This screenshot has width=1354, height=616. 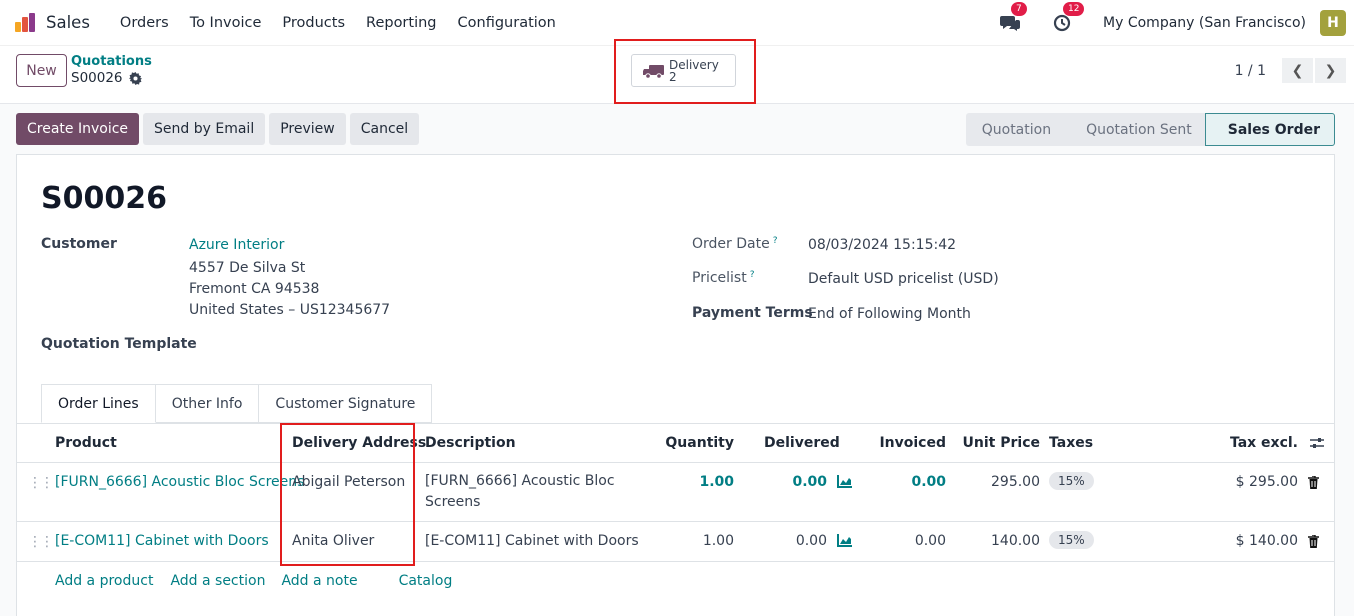 I want to click on order-date-label: Order Date?, so click(x=734, y=244).